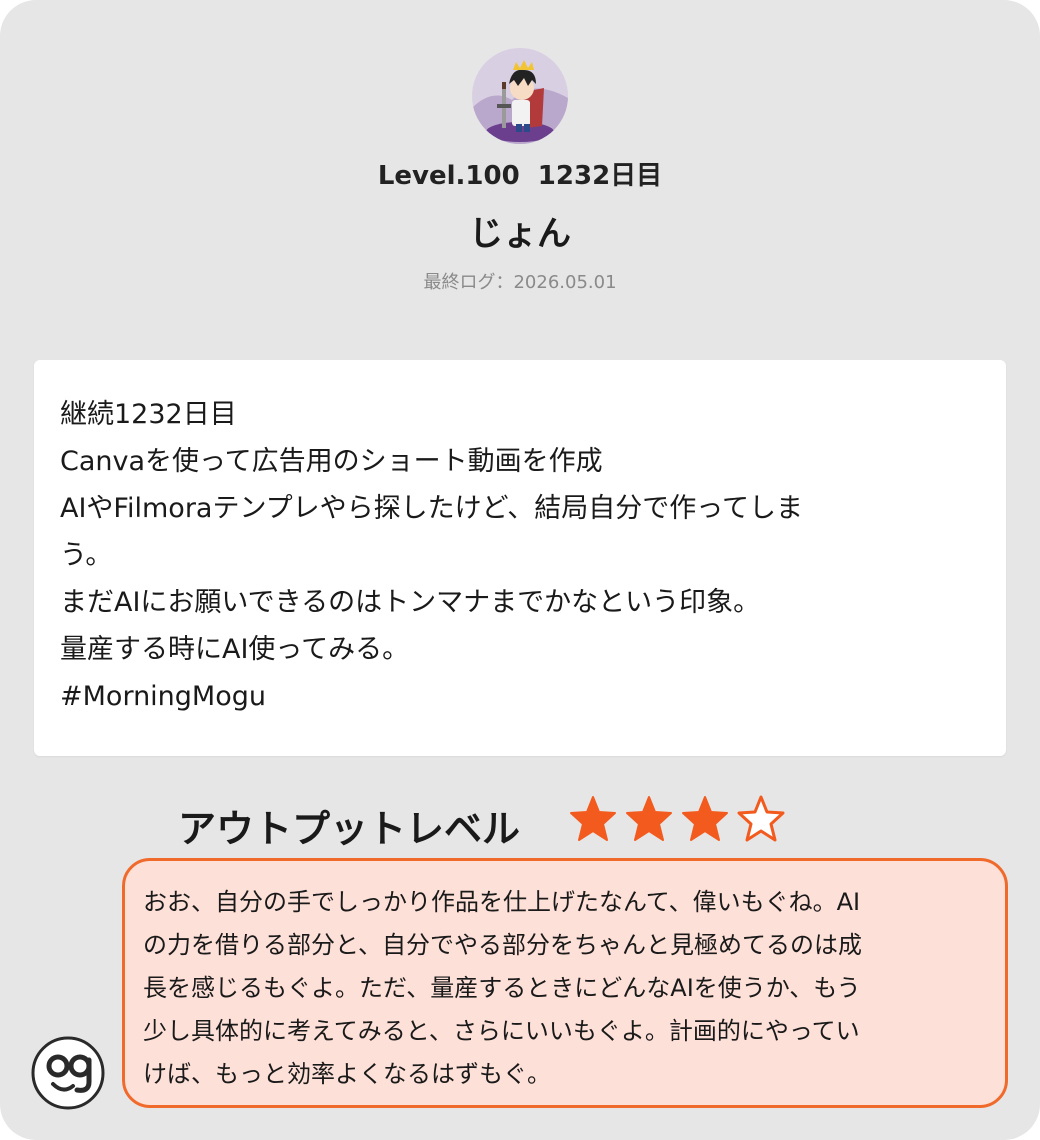 This screenshot has height=1140, width=1040. What do you see at coordinates (431, 508) in the screenshot?
I see `post-line: AIやFilmoraテンプレやら探したけど、結局自分で作ってしま` at bounding box center [431, 508].